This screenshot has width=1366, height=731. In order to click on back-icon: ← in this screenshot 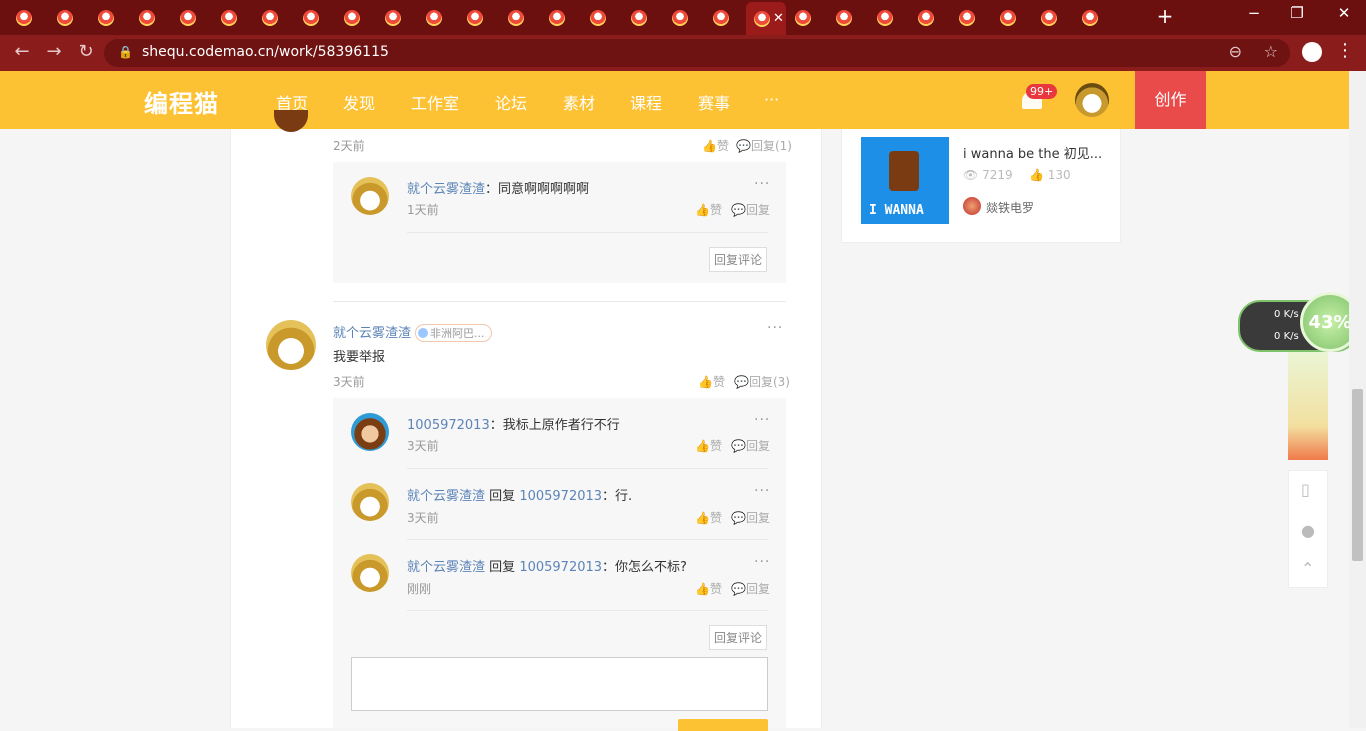, I will do `click(22, 51)`.